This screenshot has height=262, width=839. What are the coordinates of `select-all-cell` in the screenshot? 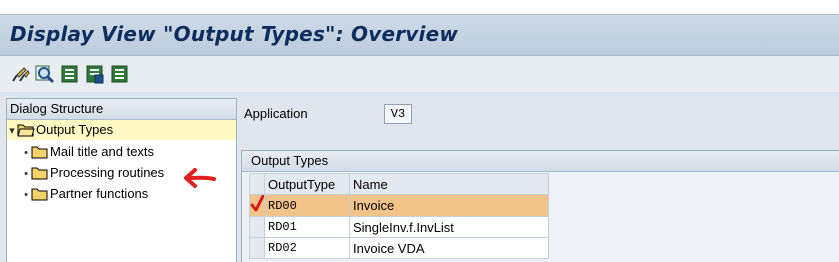 It's located at (257, 184).